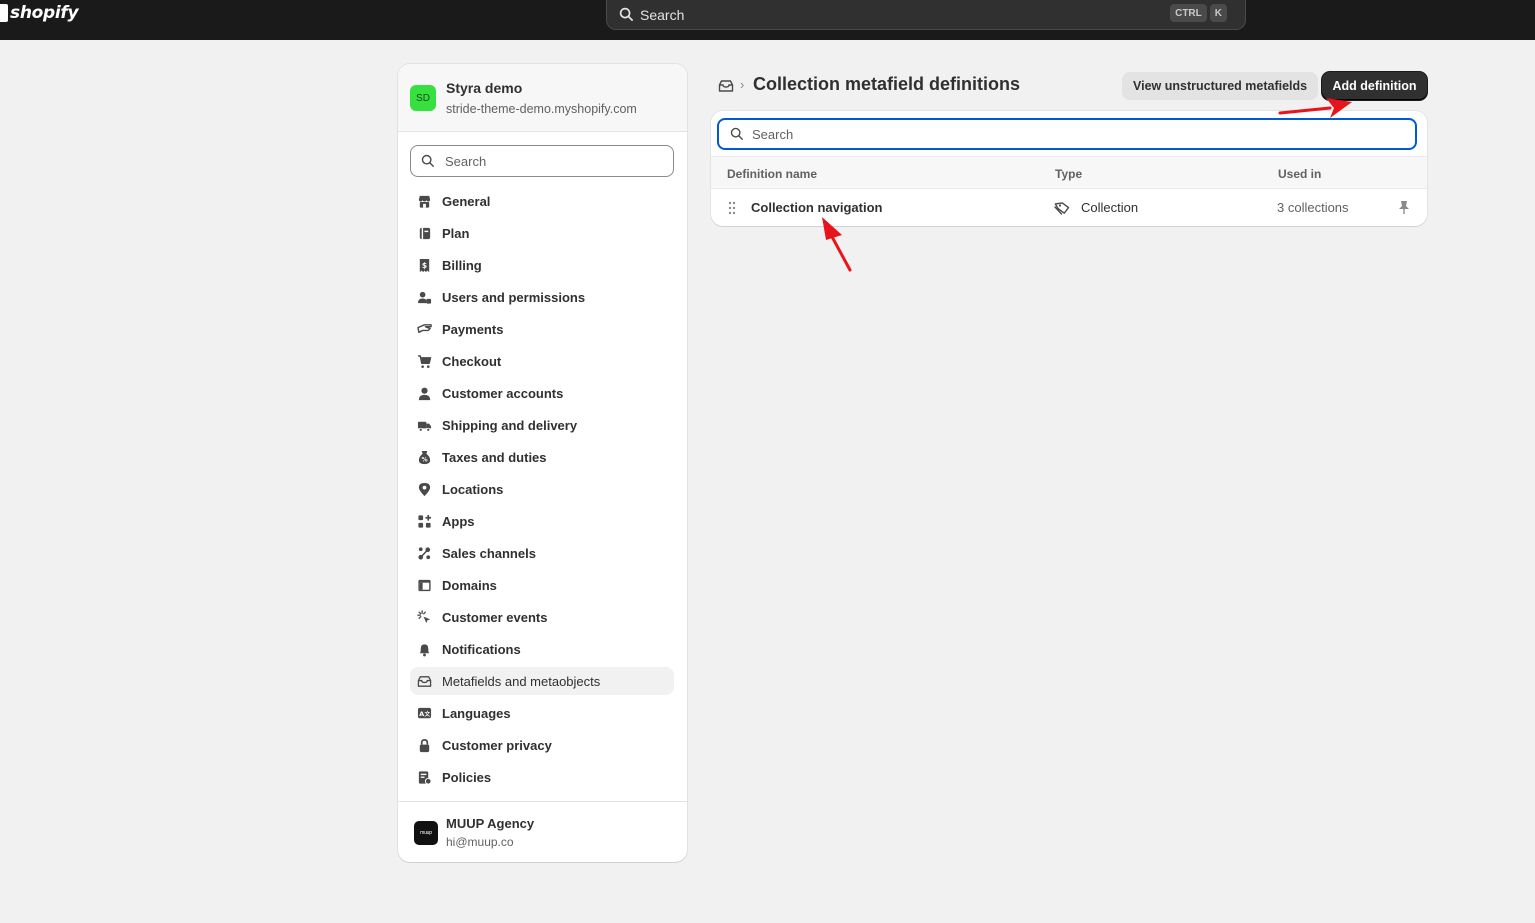  Describe the element at coordinates (542, 425) in the screenshot. I see `sidebar-item-shipping-and-delivery: Shipping and delivery` at that location.